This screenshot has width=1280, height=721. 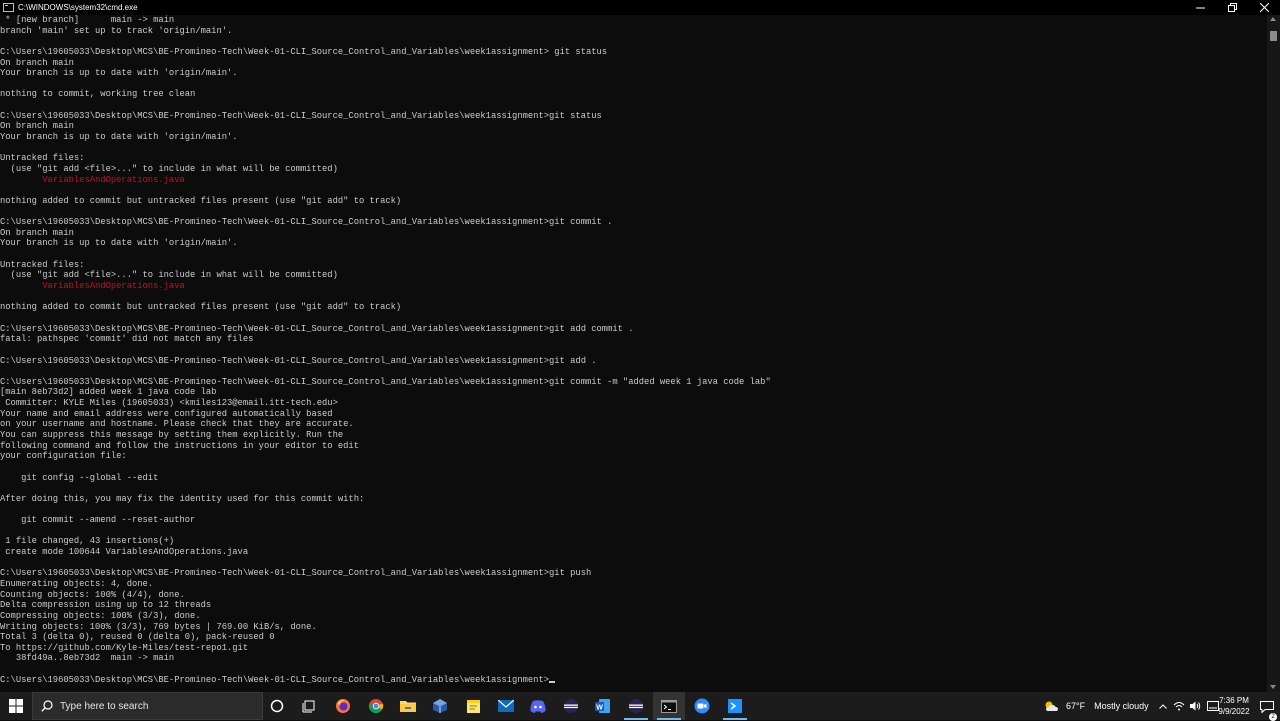 I want to click on scroll-up-arrow-icon, so click(x=1273, y=19).